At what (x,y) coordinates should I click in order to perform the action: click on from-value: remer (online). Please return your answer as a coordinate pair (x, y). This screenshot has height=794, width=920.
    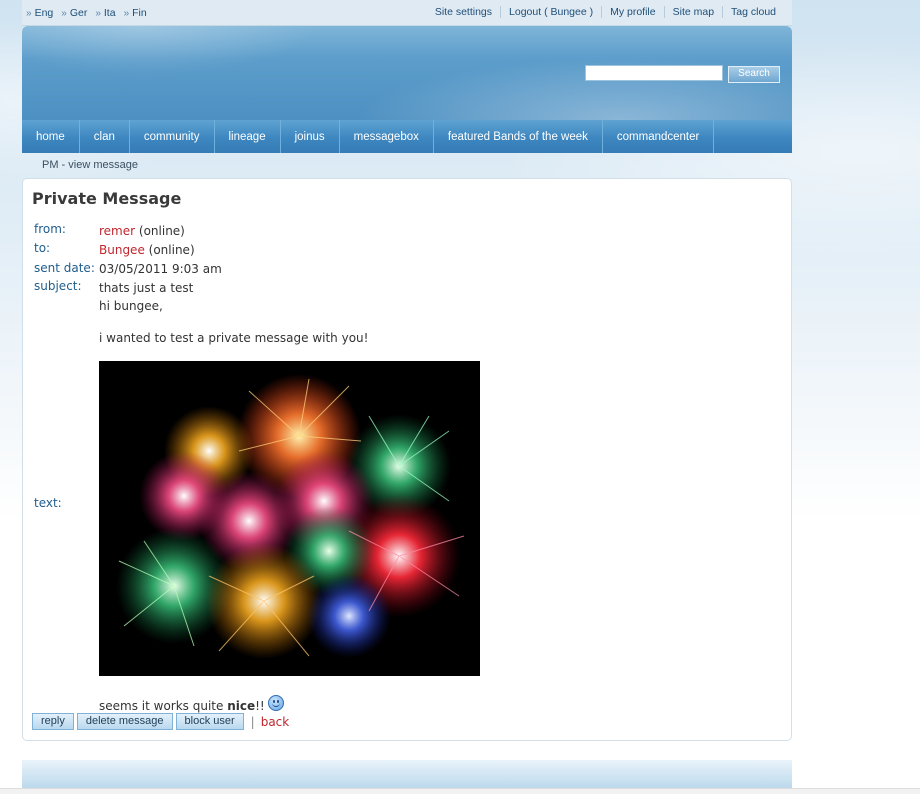
    Looking at the image, I should click on (142, 231).